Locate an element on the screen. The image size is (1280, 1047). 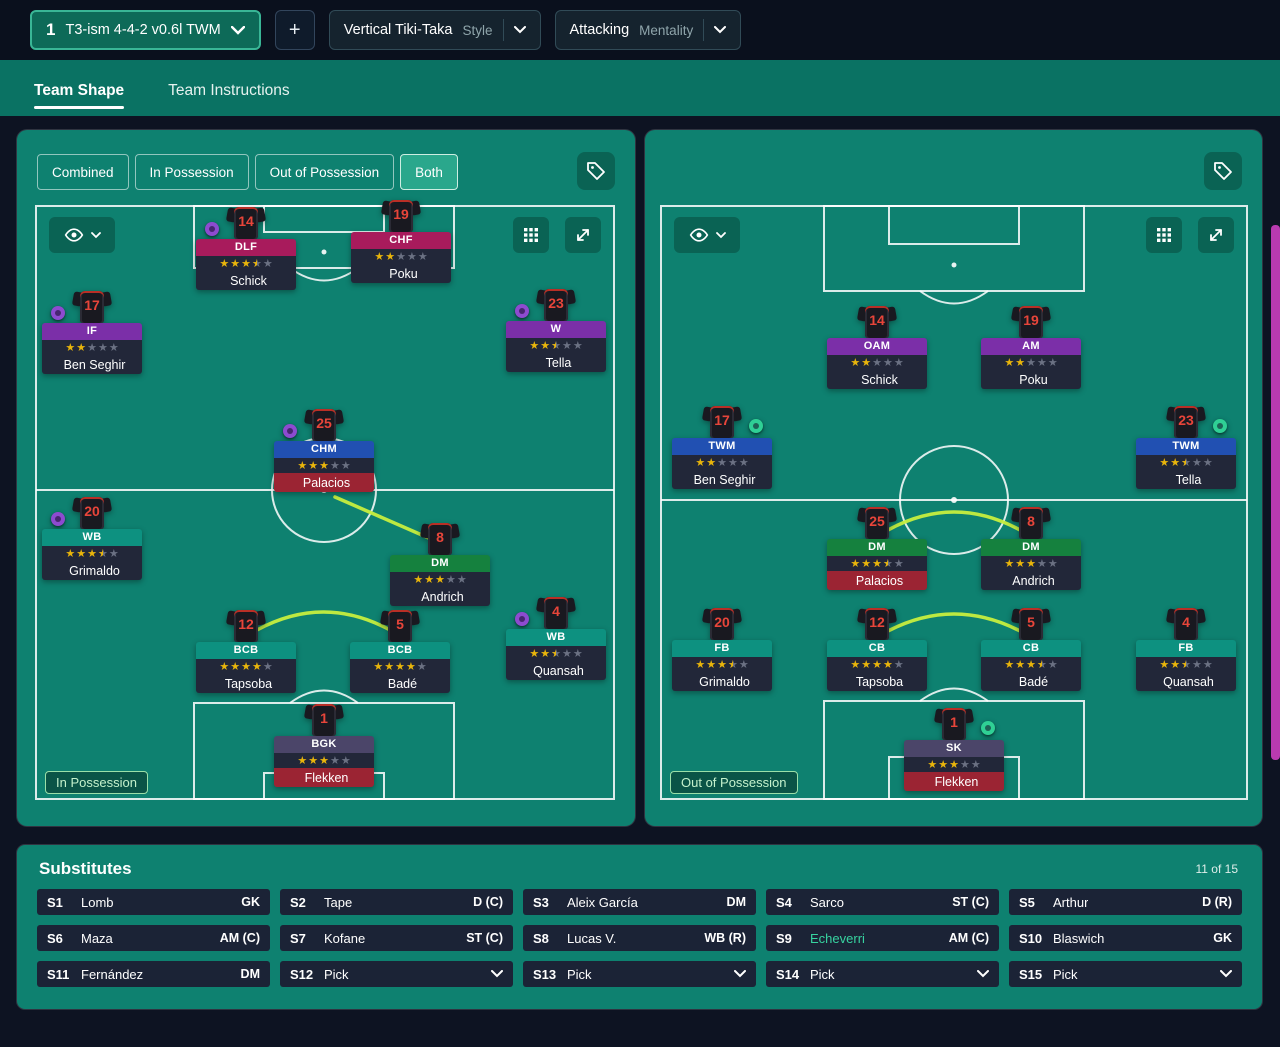
player-card: 14 OAM ★ ★ ★ ★ ★ Schick is located at coordinates (877, 347).